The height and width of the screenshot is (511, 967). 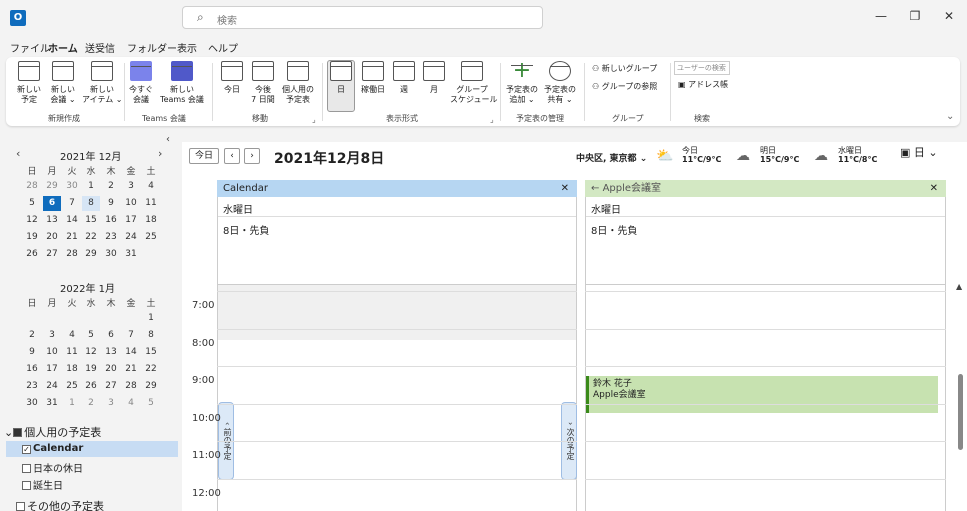 What do you see at coordinates (959, 286) in the screenshot?
I see `scroll-up-icon: ▲` at bounding box center [959, 286].